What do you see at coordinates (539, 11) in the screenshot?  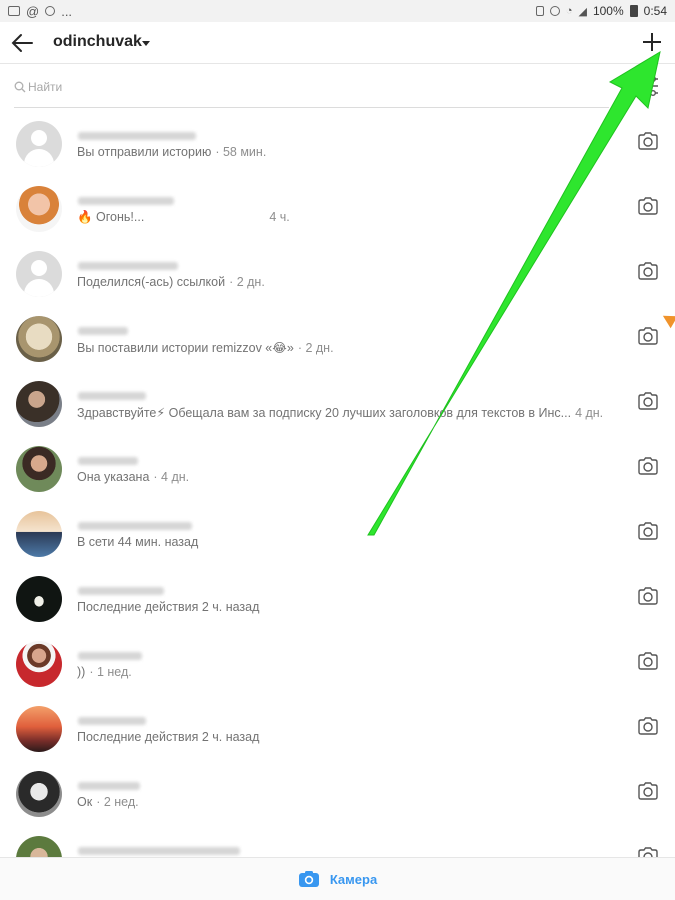 I see `nfc-icon` at bounding box center [539, 11].